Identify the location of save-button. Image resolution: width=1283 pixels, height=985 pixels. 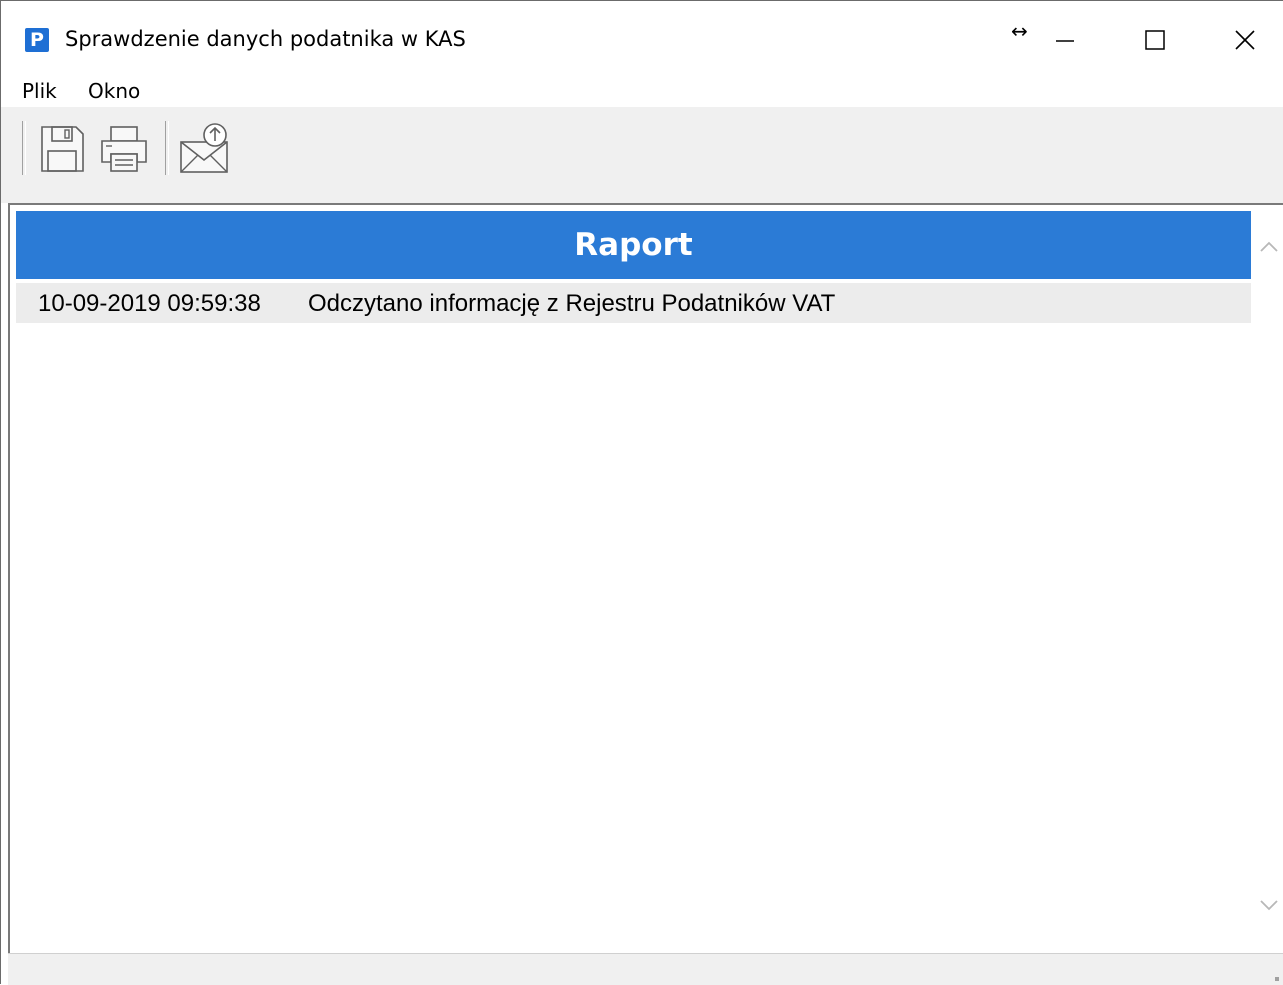
(62, 149).